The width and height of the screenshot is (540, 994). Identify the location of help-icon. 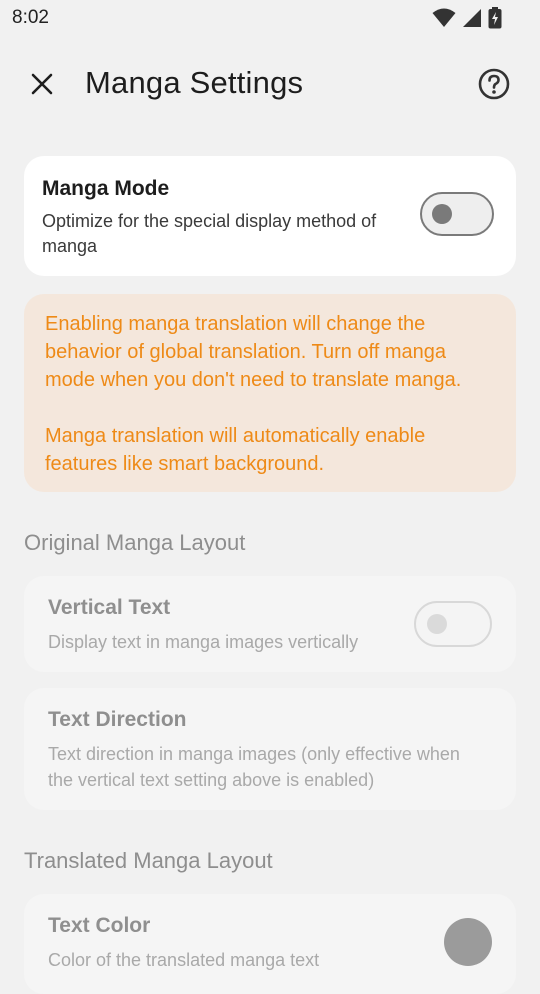
(494, 86).